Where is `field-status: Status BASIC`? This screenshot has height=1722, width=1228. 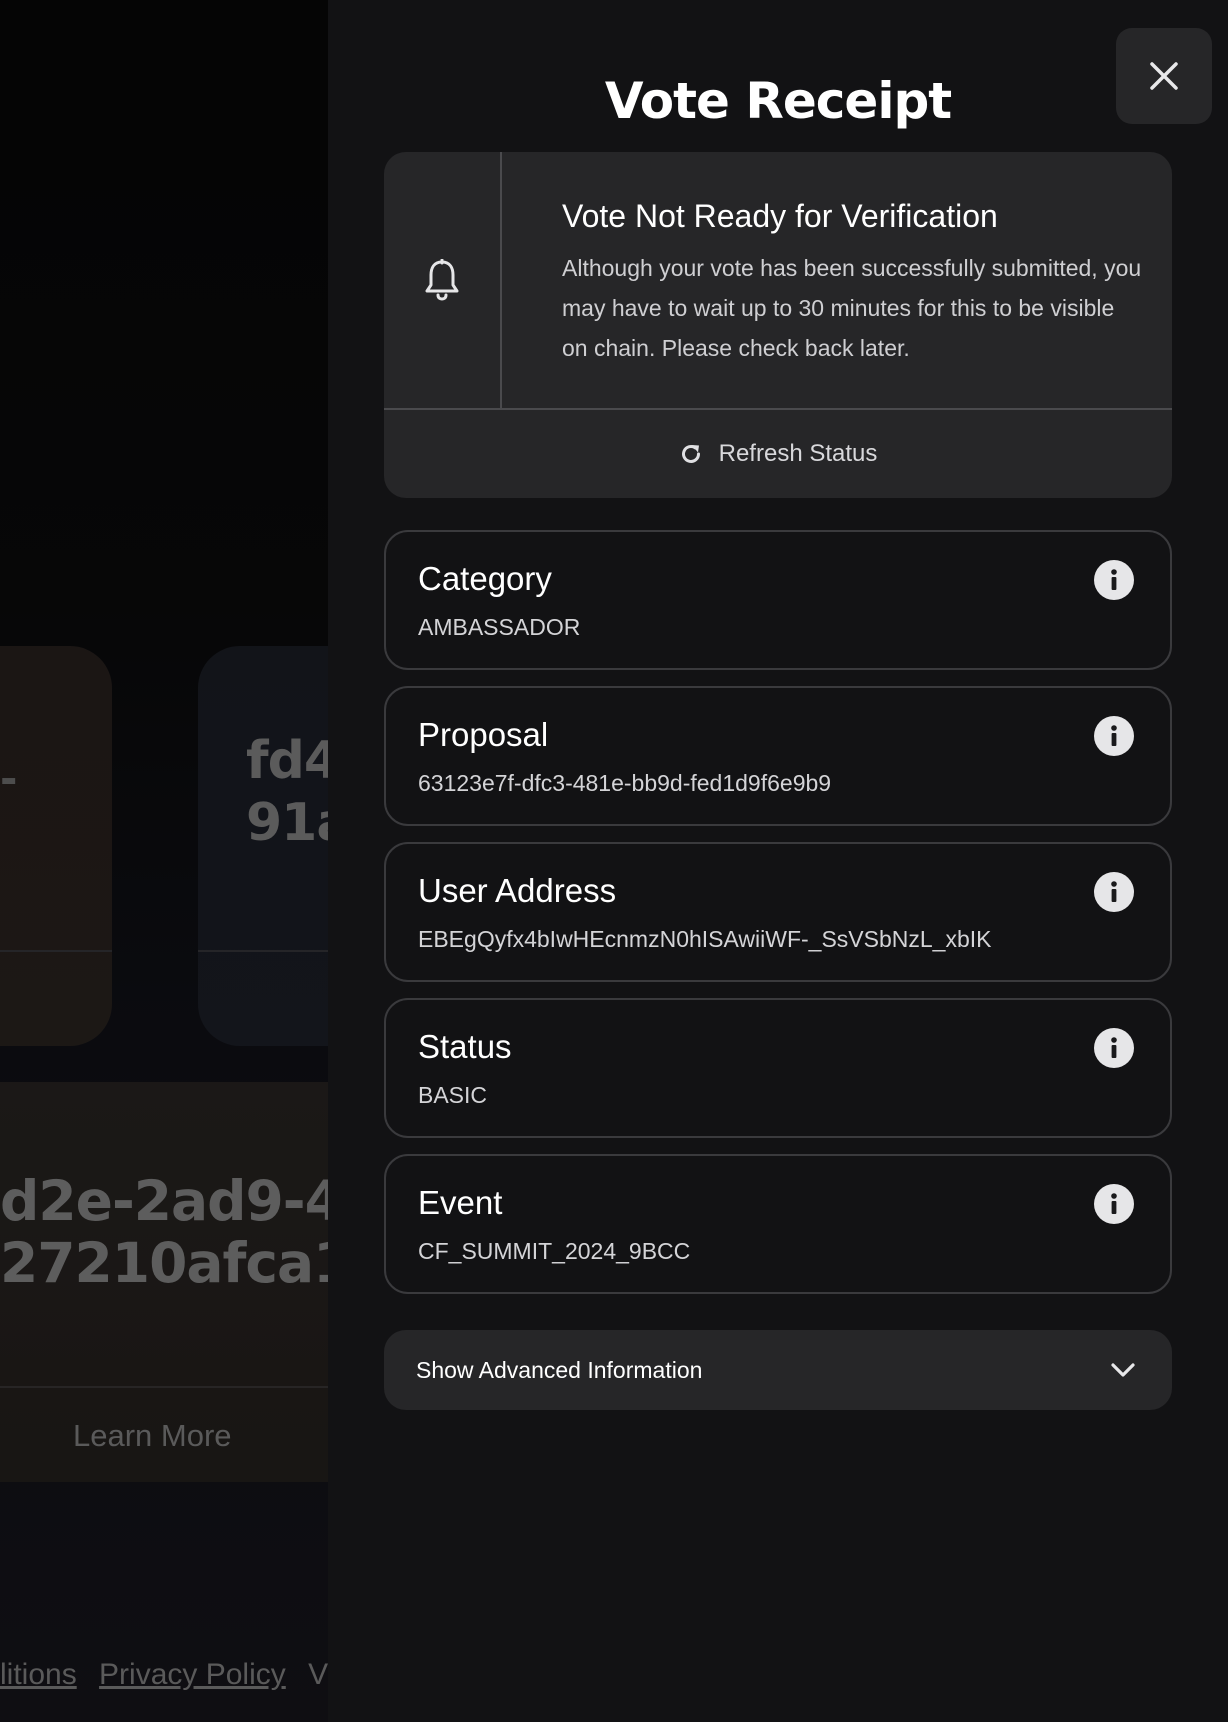
field-status: Status BASIC is located at coordinates (778, 1068).